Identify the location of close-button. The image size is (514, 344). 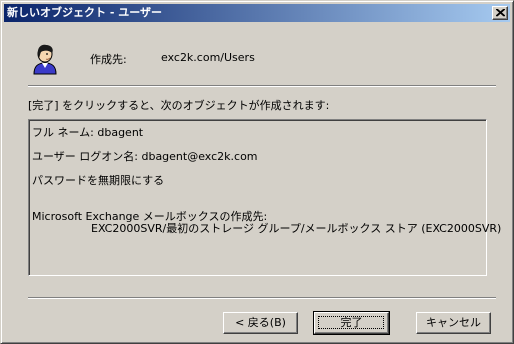
(500, 13).